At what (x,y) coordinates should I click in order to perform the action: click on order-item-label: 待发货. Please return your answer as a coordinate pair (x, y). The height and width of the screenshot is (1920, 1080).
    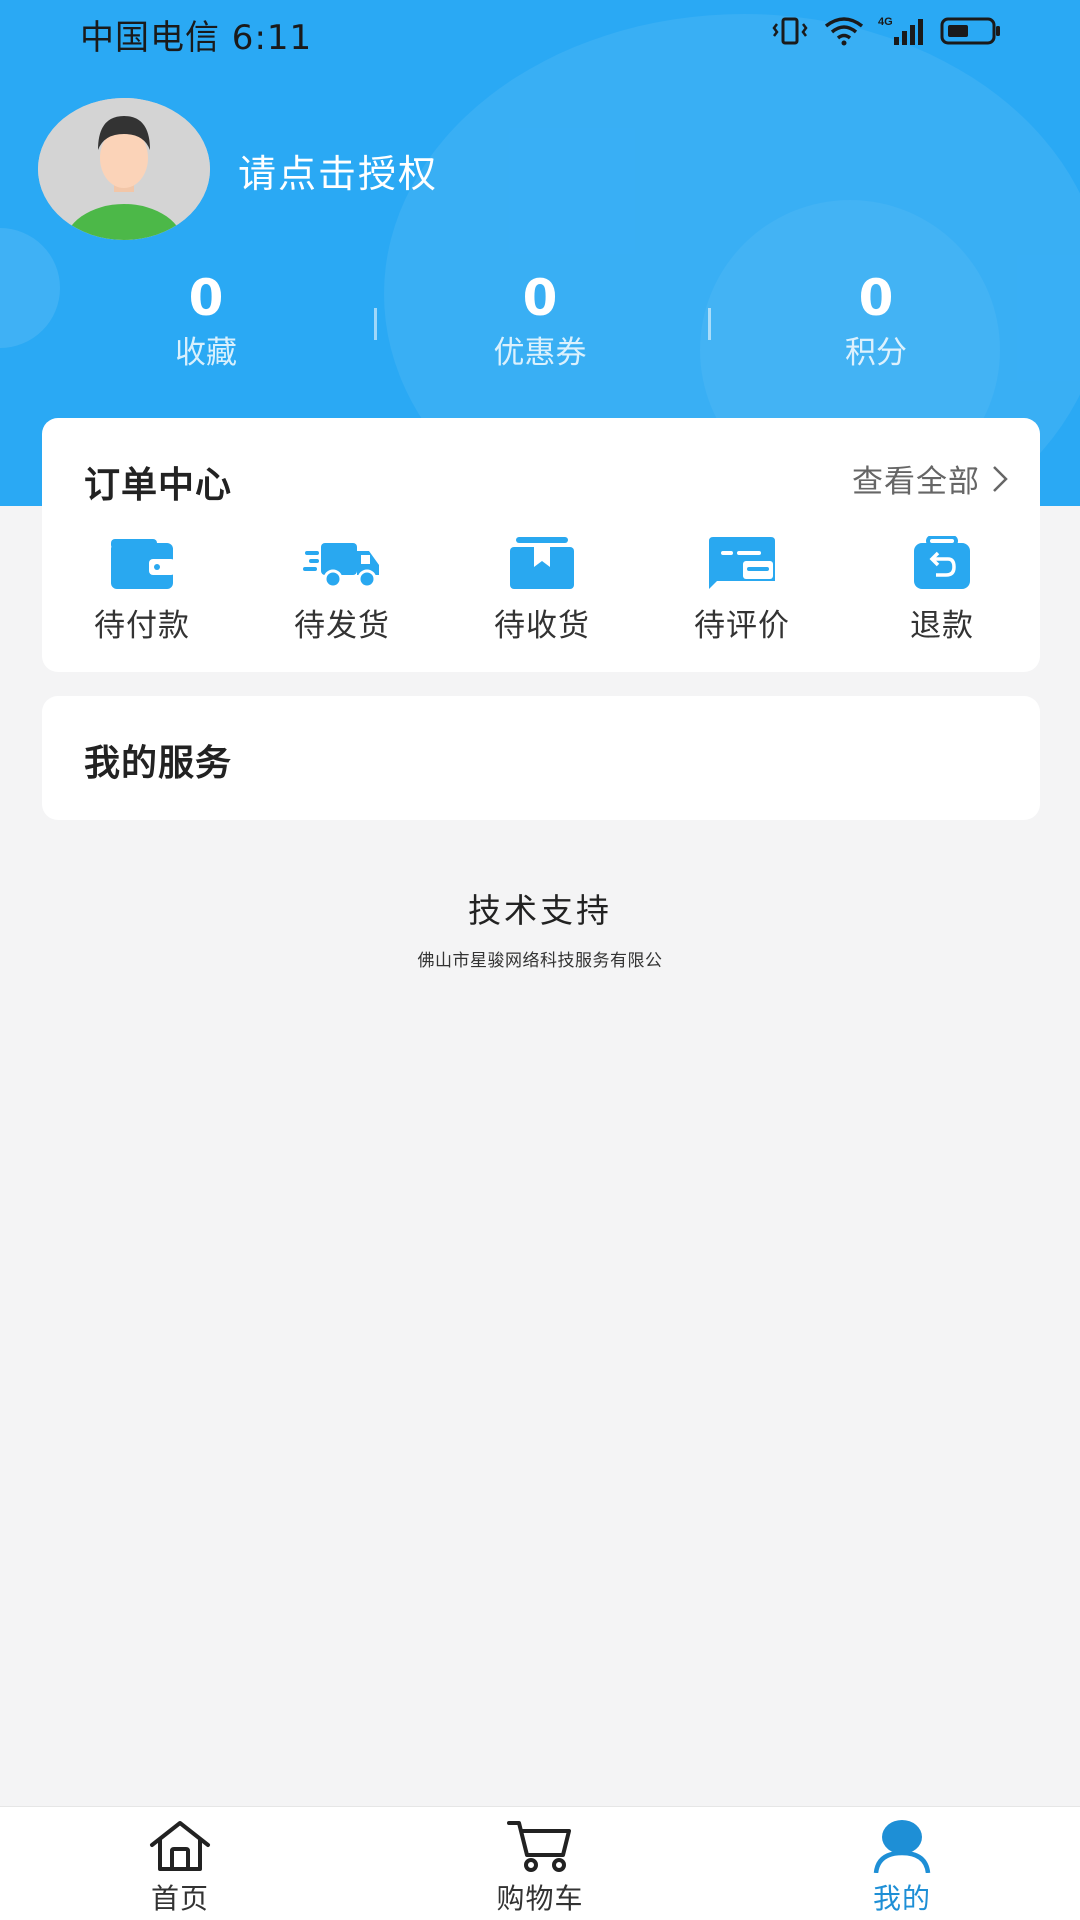
    Looking at the image, I should click on (342, 626).